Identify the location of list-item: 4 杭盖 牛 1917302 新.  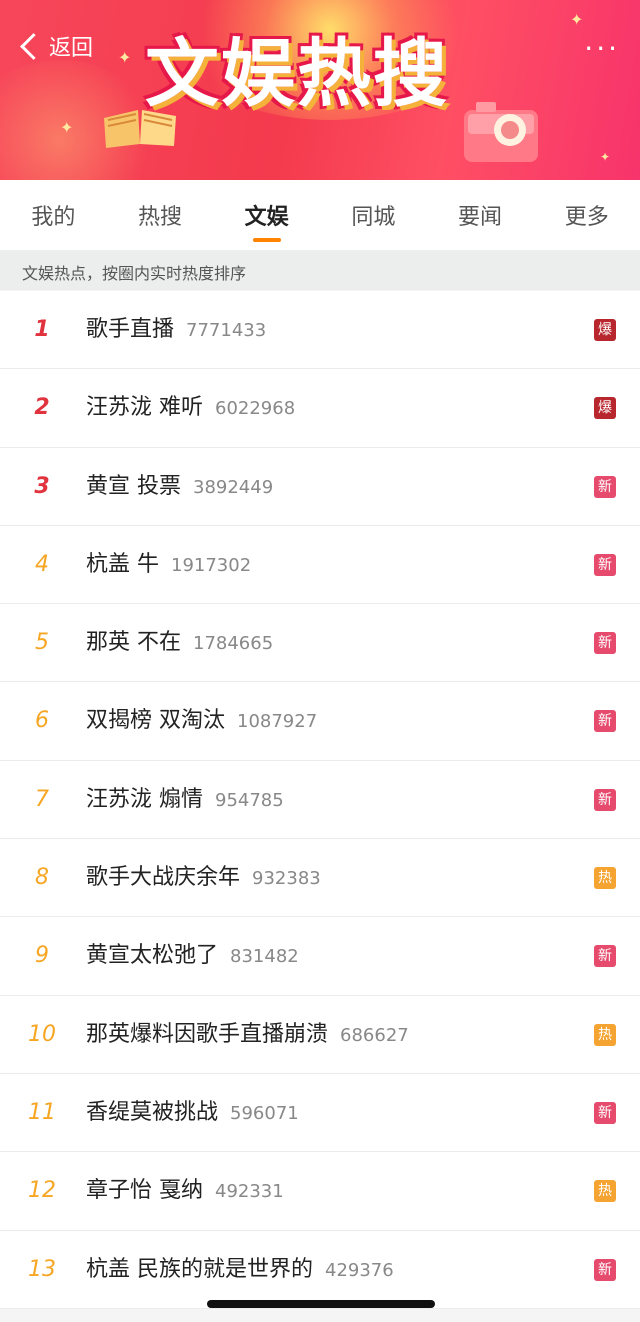
(320, 565).